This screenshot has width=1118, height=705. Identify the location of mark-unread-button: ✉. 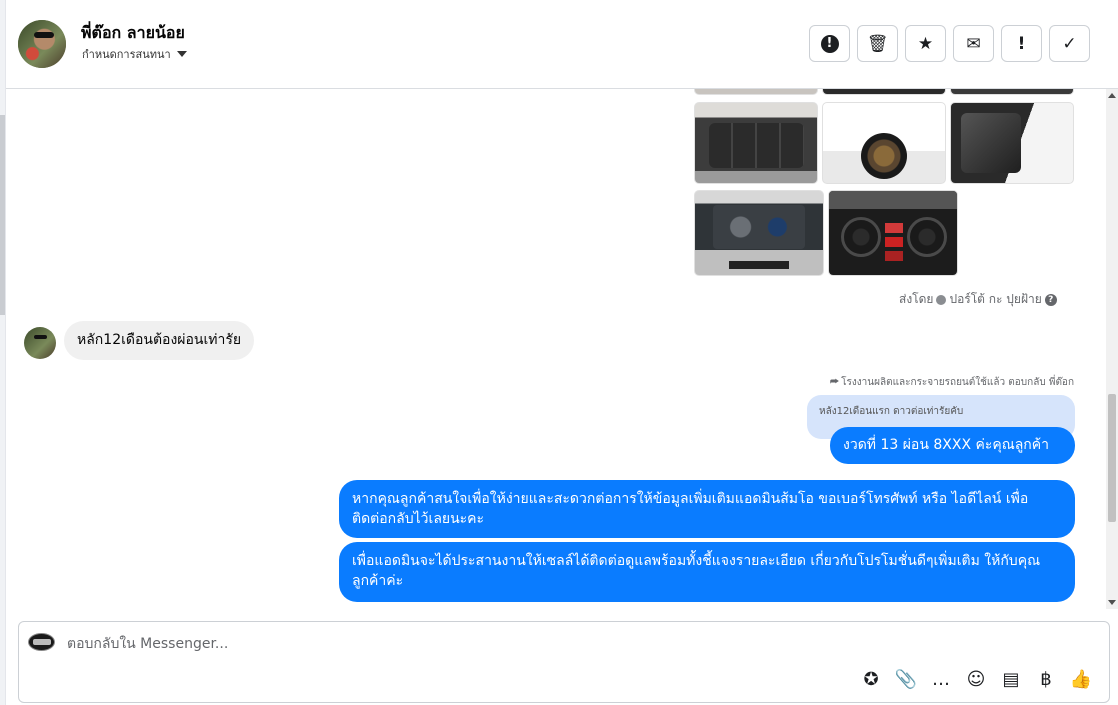
(973, 43).